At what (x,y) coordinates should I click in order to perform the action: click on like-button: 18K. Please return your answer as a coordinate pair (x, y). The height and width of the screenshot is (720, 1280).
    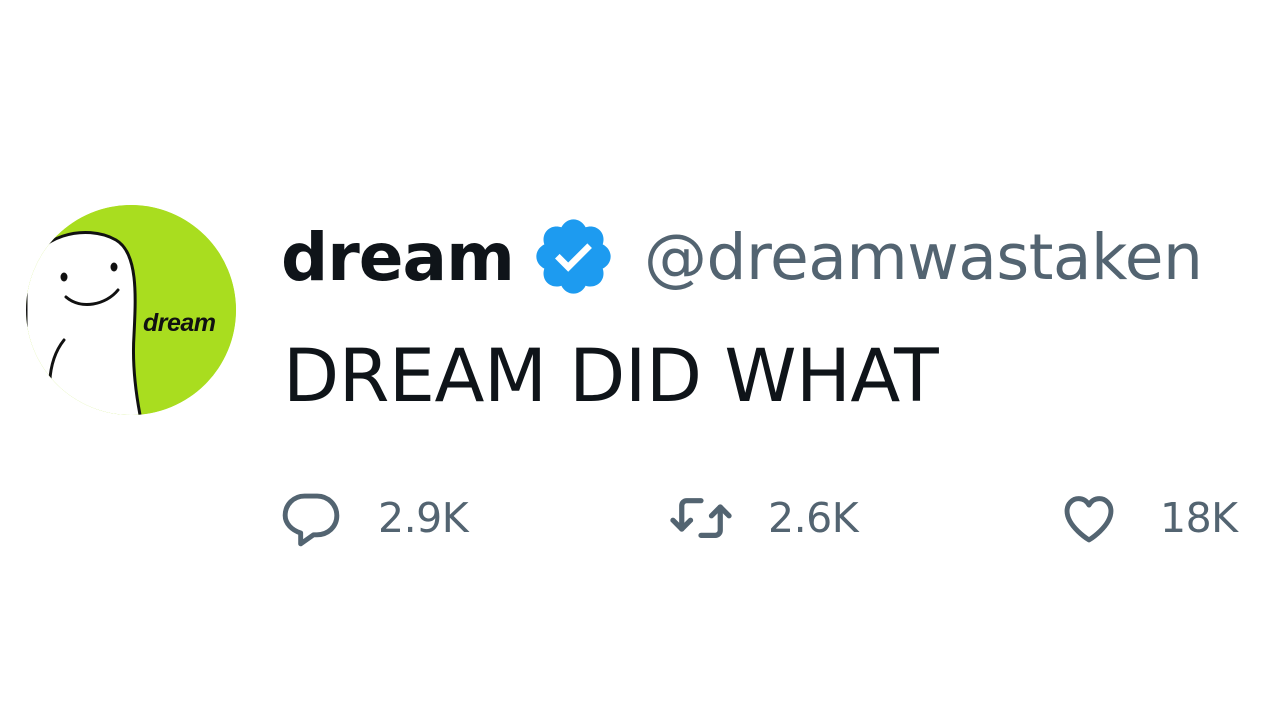
    Looking at the image, I should click on (1148, 518).